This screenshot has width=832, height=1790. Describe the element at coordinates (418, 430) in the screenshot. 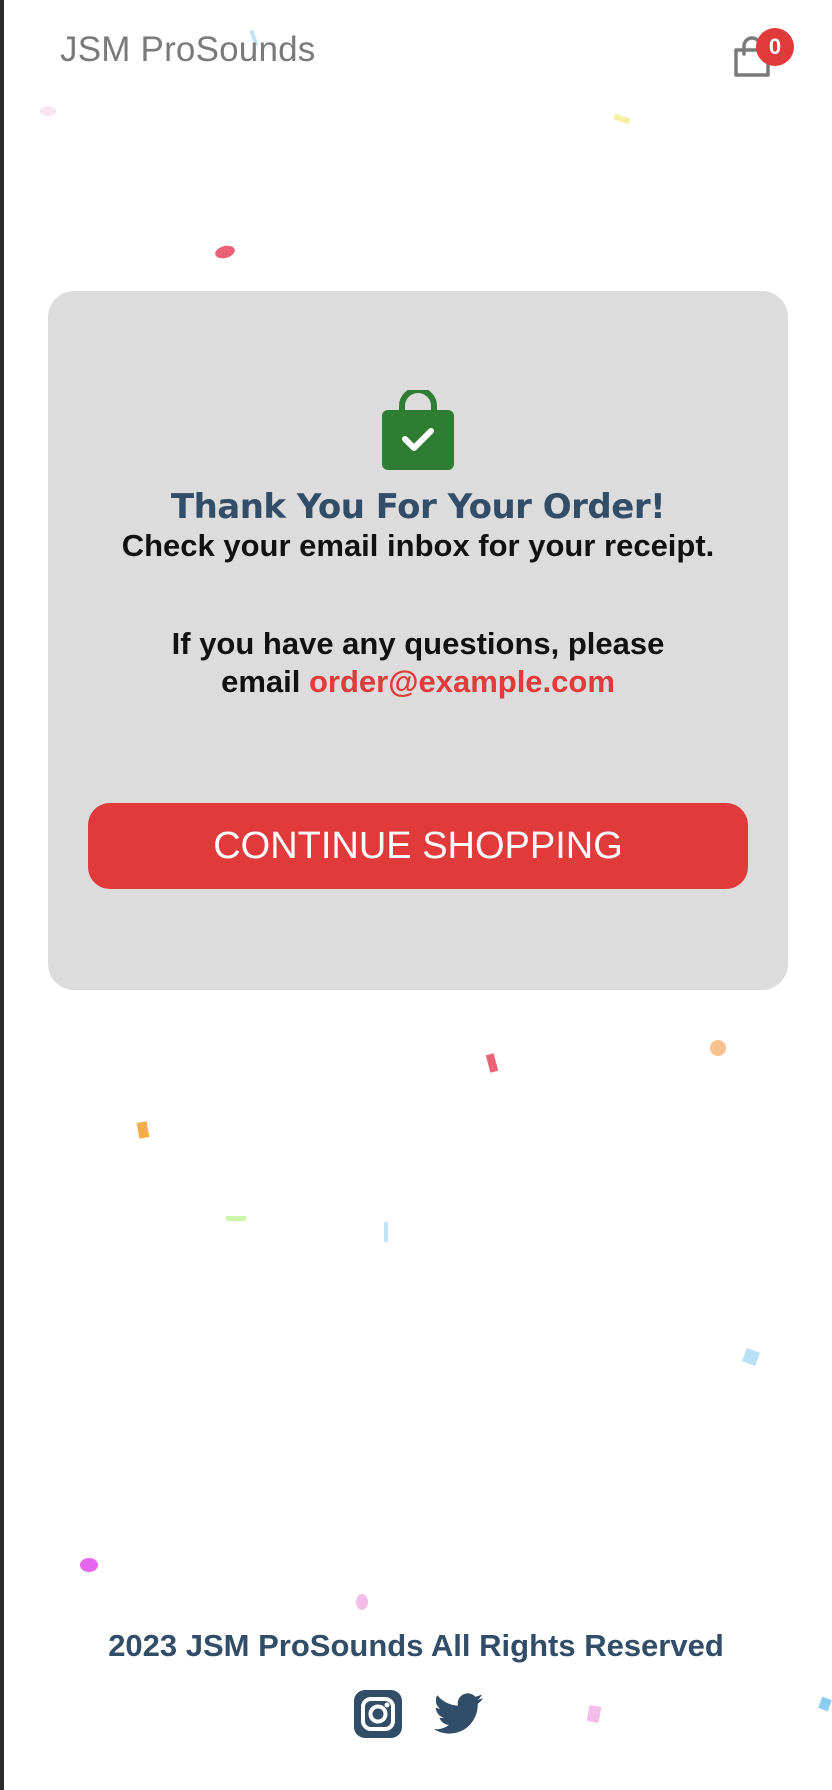

I see `bag-check-icon` at that location.